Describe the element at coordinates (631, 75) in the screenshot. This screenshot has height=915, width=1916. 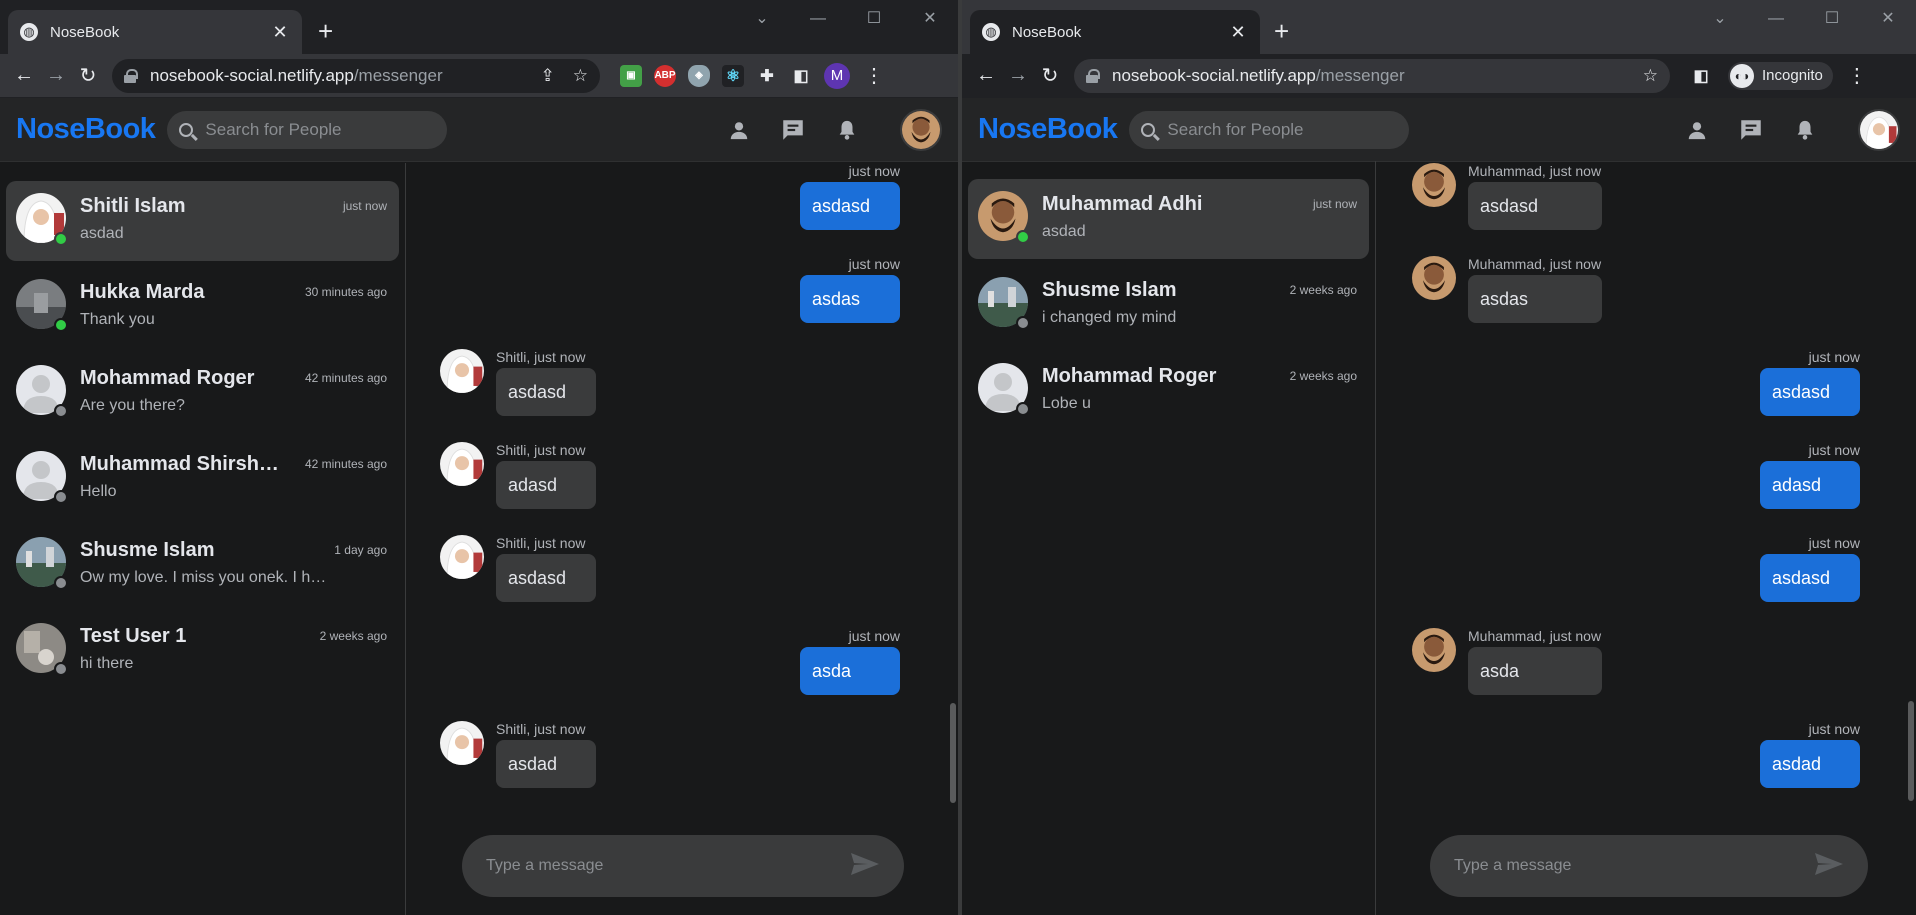
I see `extension-green-icon: ▣` at that location.